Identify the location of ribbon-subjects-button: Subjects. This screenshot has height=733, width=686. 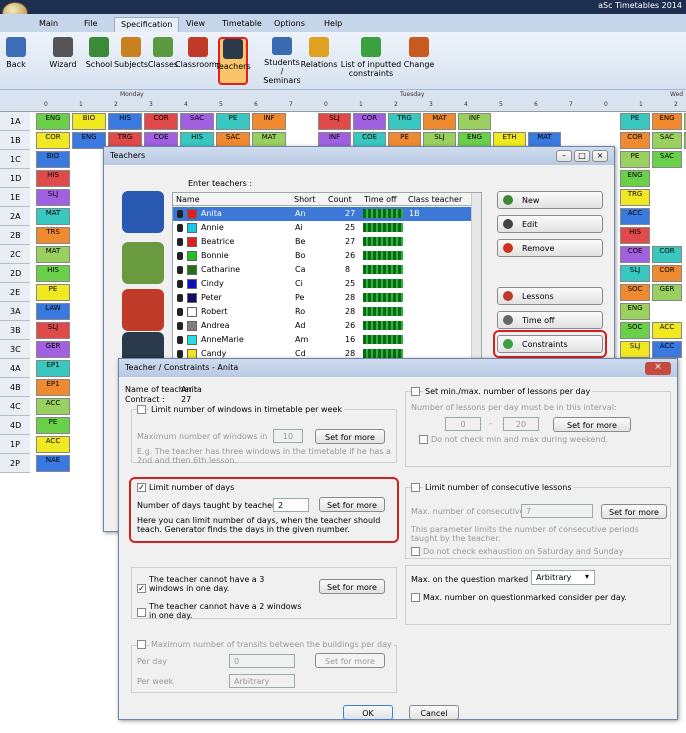
(131, 61).